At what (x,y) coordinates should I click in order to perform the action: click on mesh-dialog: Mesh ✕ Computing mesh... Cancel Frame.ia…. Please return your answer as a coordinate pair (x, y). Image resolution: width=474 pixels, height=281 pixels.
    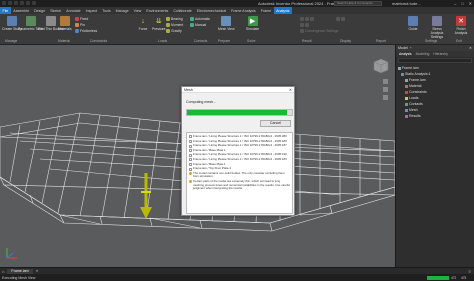
    Looking at the image, I should click on (238, 151).